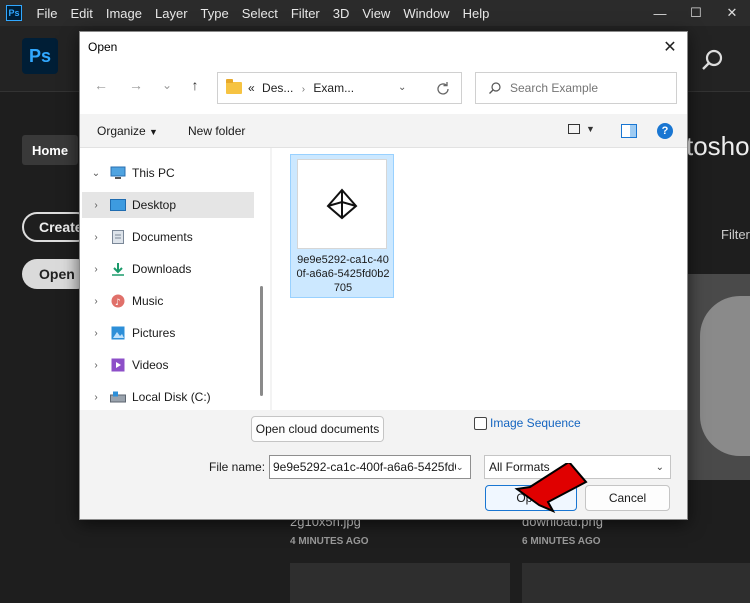 The image size is (750, 603). What do you see at coordinates (476, 13) in the screenshot?
I see `menu-help: Help` at bounding box center [476, 13].